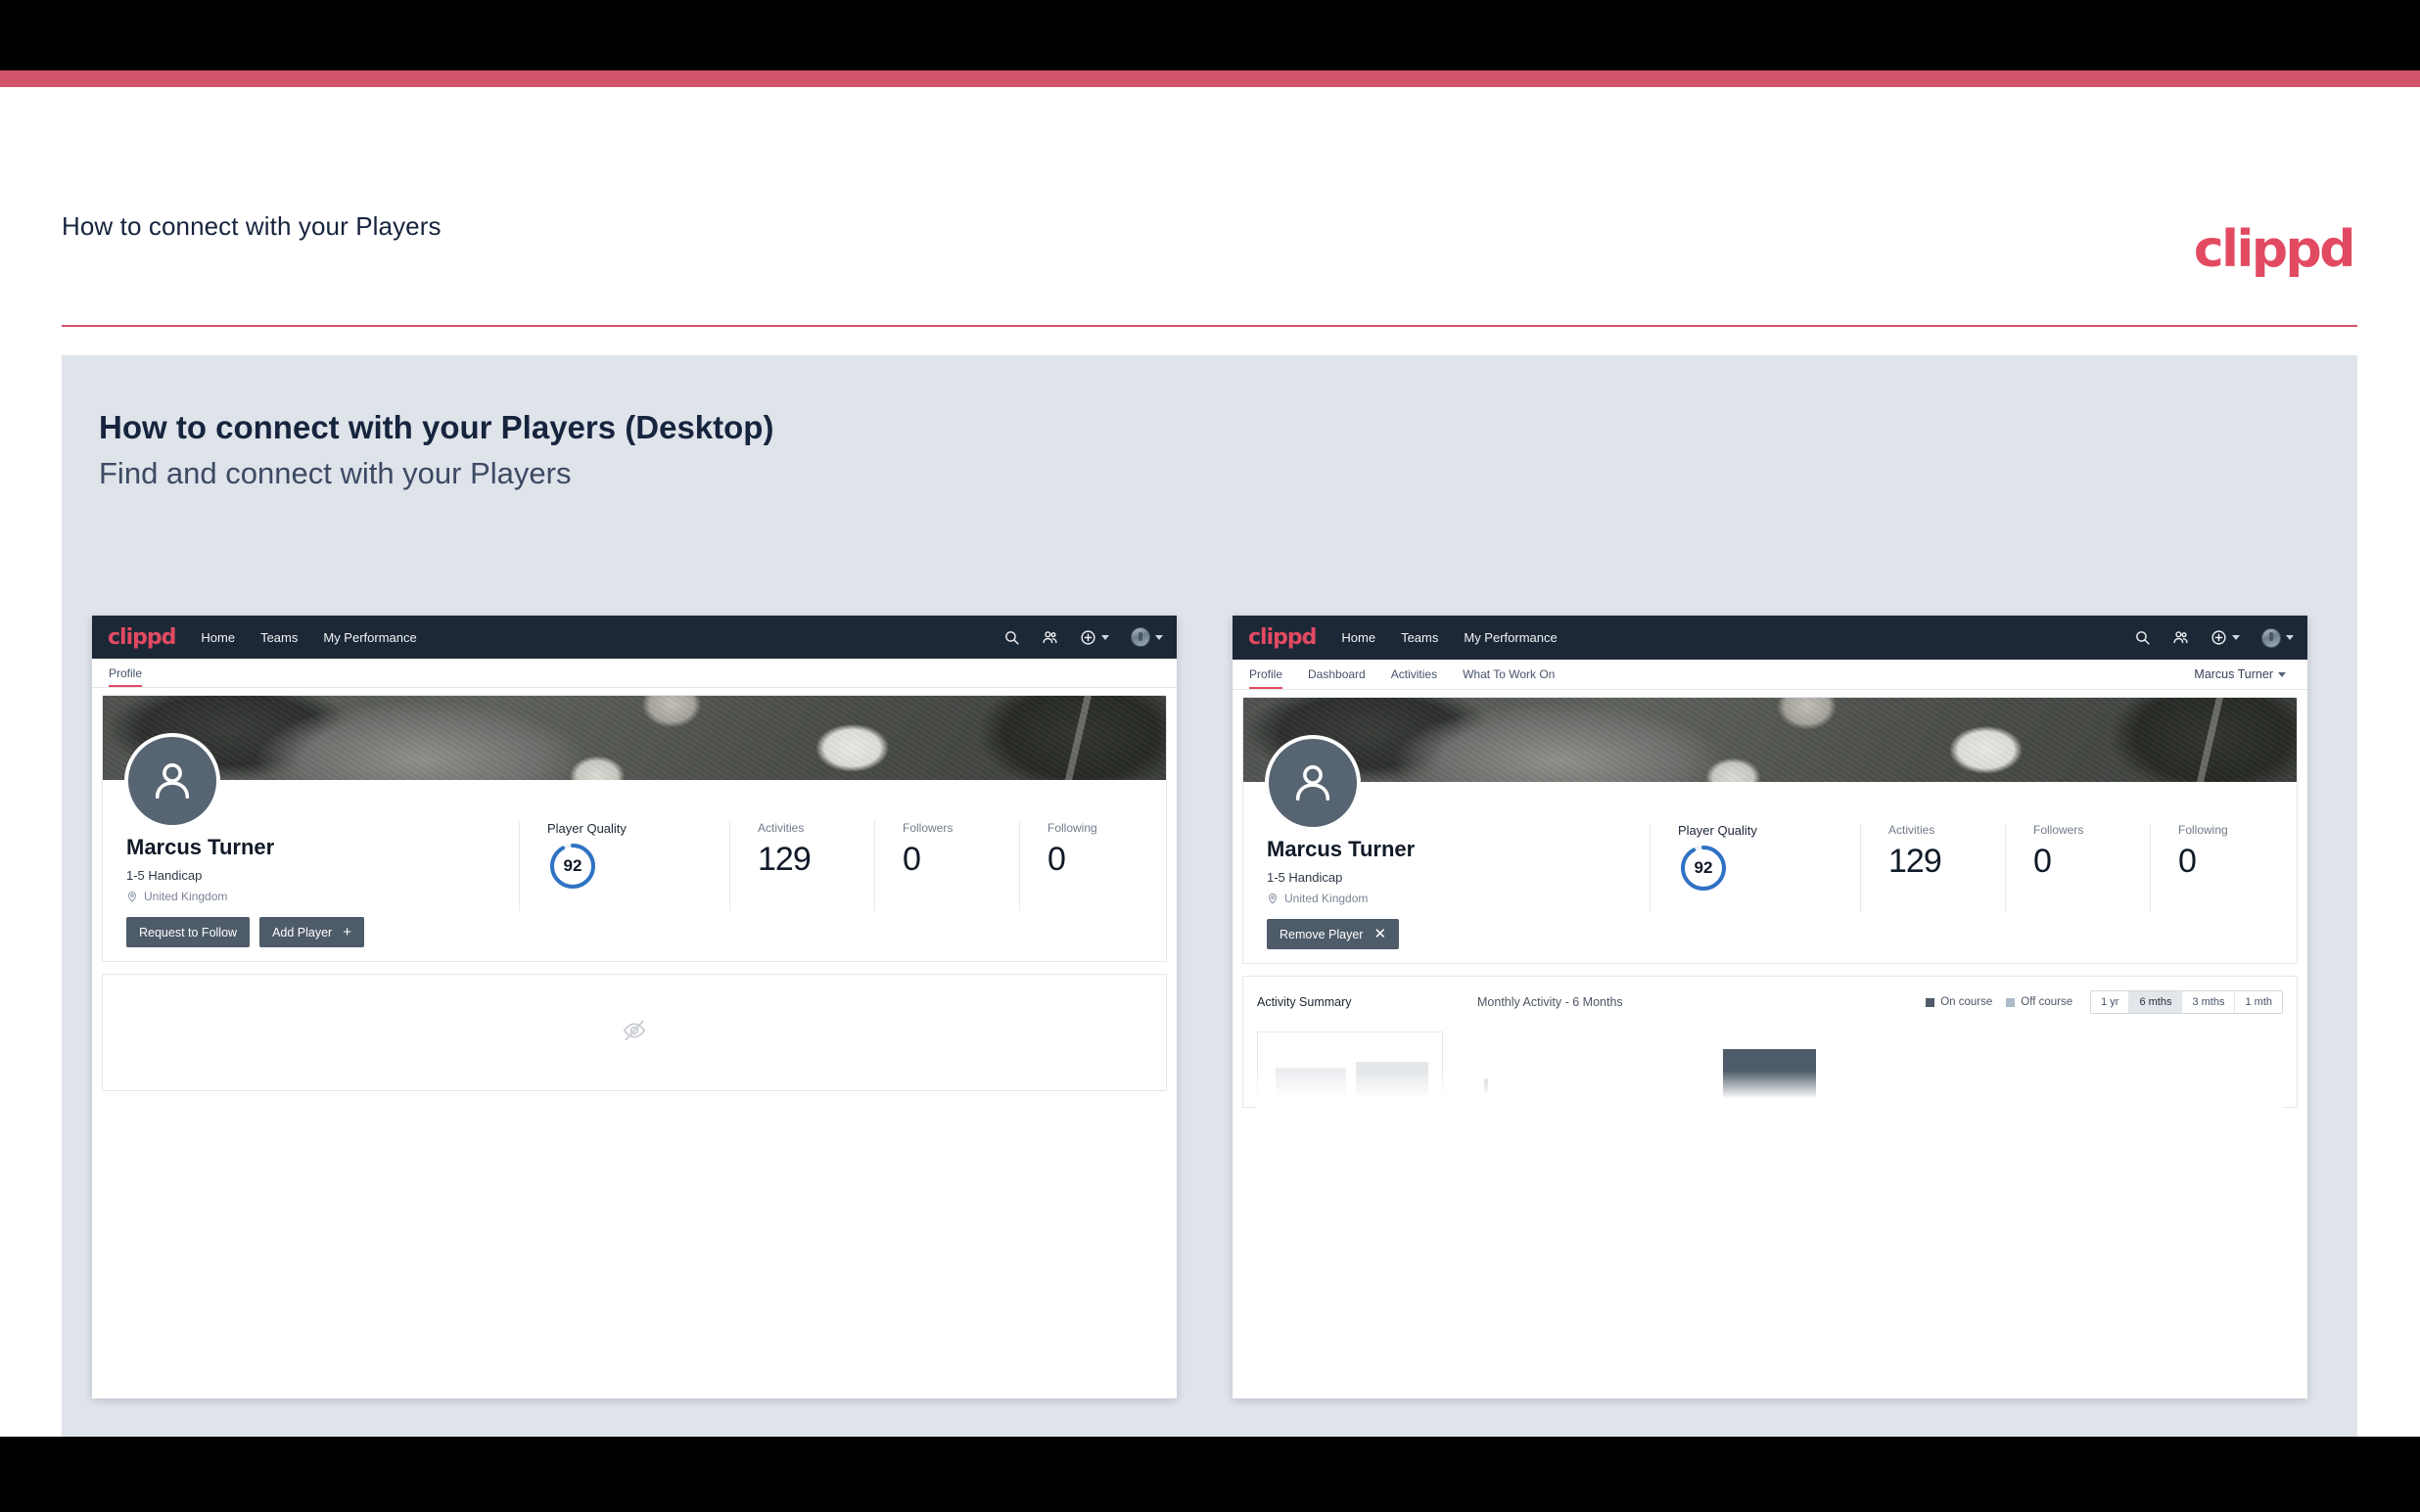 This screenshot has width=2420, height=1512. What do you see at coordinates (1509, 674) in the screenshot?
I see `tab-what-to-work-on: What To Work On` at bounding box center [1509, 674].